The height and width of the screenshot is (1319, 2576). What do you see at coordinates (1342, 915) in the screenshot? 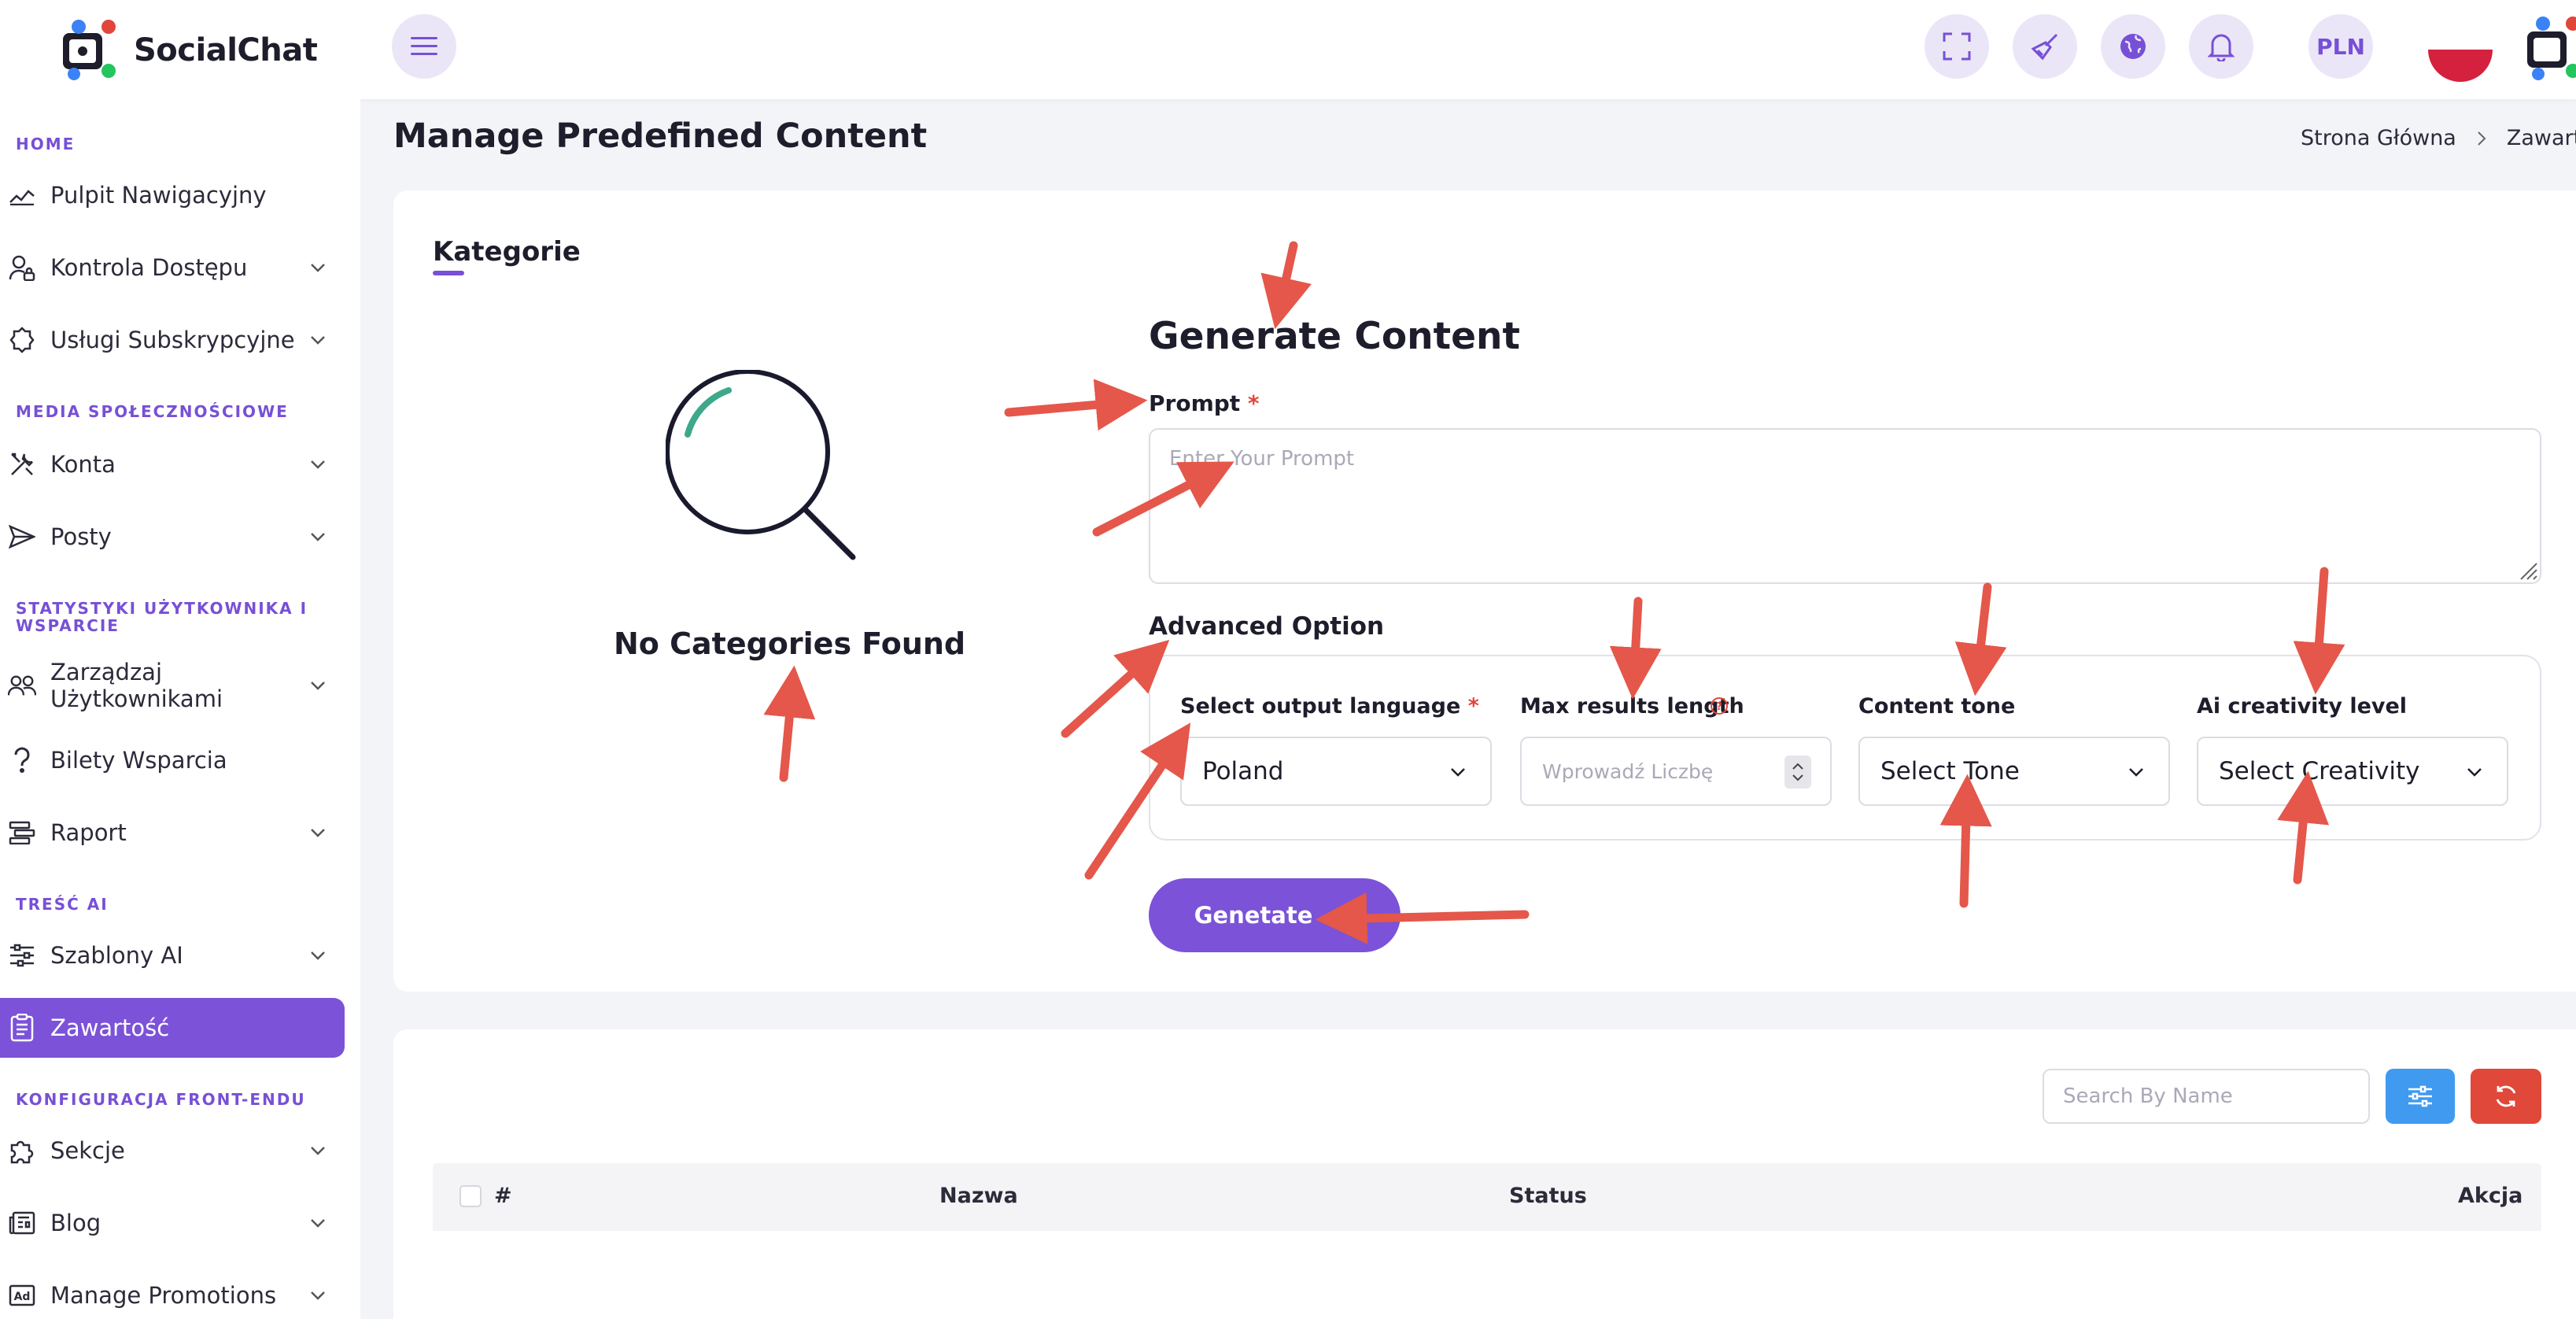
I see `paper-plane-icon` at bounding box center [1342, 915].